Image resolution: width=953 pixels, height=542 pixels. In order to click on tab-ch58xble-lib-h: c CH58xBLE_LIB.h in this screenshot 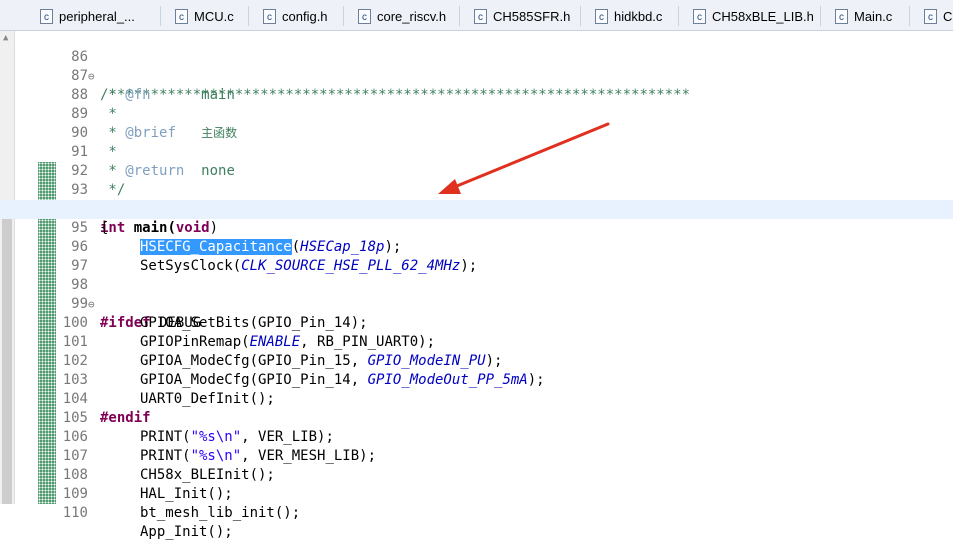, I will do `click(753, 16)`.